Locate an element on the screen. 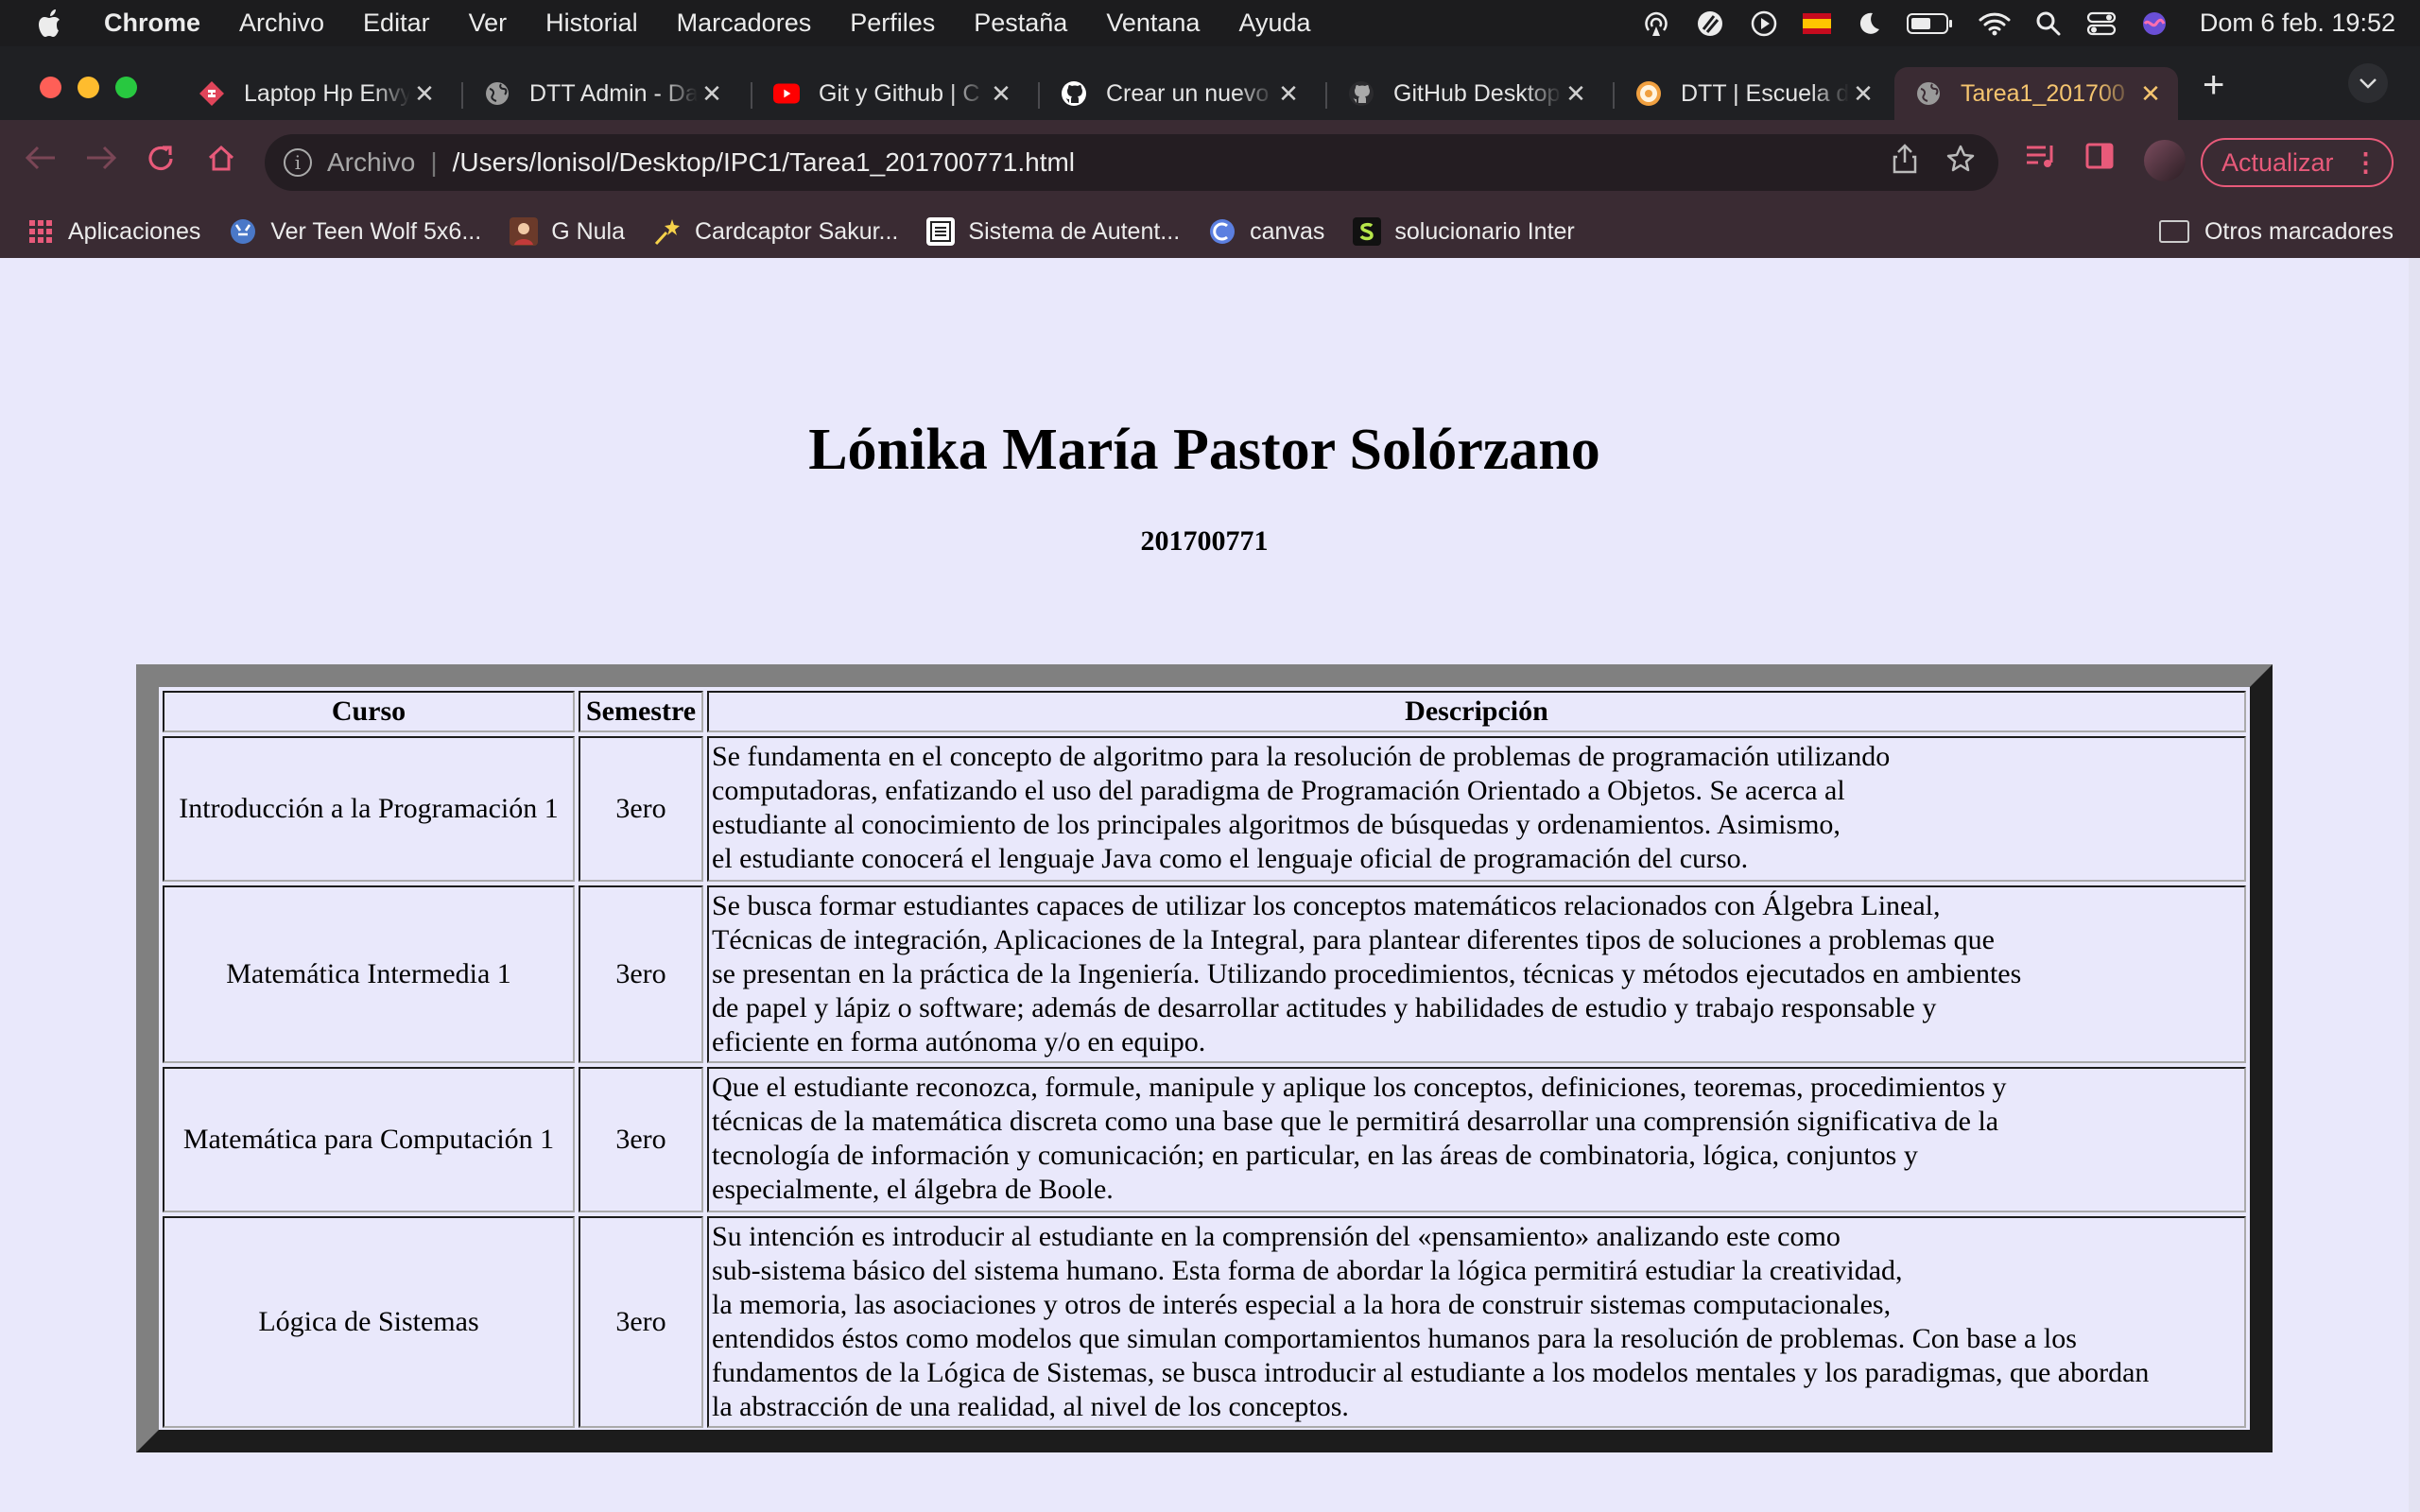  menu-pestana: Pestaña is located at coordinates (1020, 23).